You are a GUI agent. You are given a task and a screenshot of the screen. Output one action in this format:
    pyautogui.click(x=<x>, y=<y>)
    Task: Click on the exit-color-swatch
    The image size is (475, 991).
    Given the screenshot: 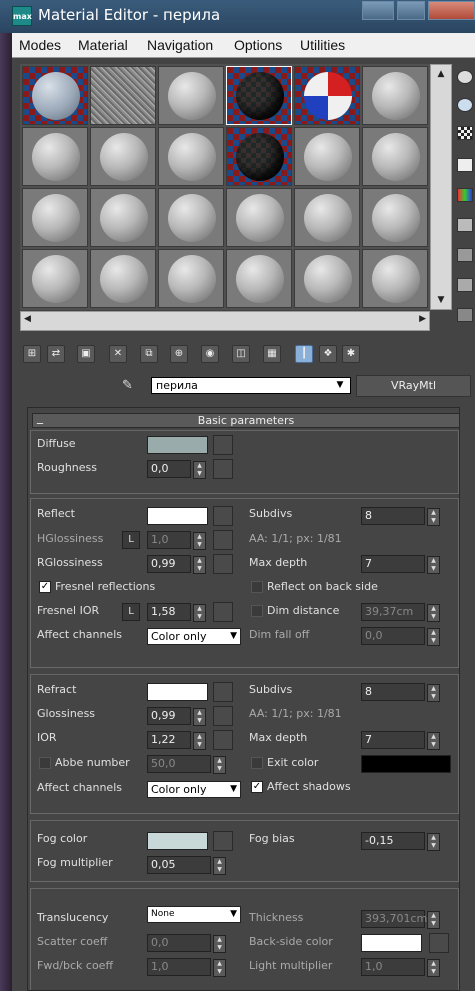 What is the action you would take?
    pyautogui.click(x=406, y=764)
    